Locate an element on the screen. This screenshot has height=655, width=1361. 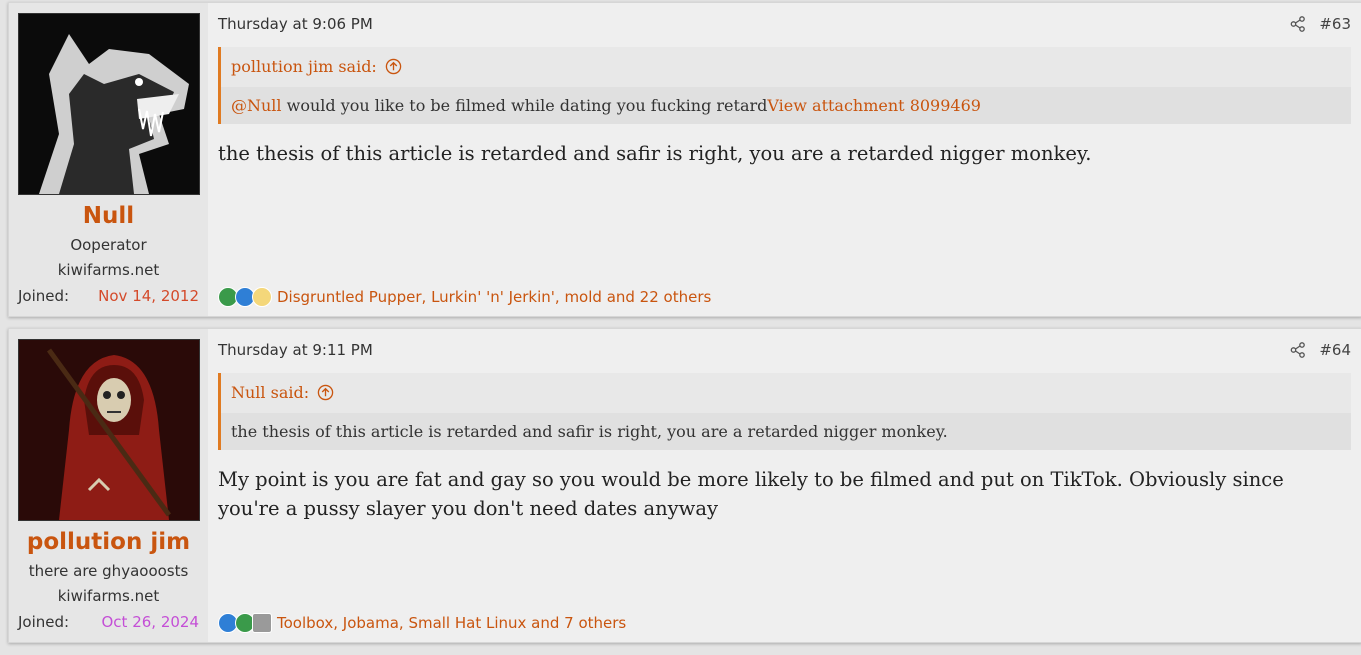
moon-reaction-icon is located at coordinates (262, 297).